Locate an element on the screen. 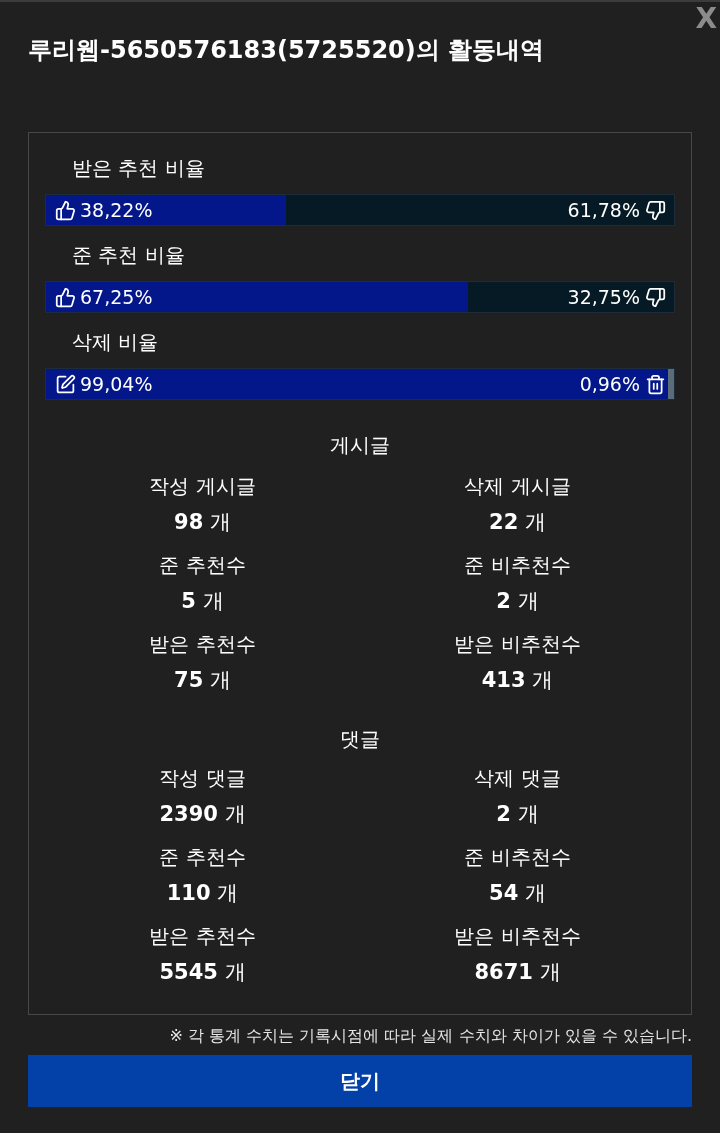 Image resolution: width=720 pixels, height=1133 pixels. section-title: 게시글 is located at coordinates (360, 445).